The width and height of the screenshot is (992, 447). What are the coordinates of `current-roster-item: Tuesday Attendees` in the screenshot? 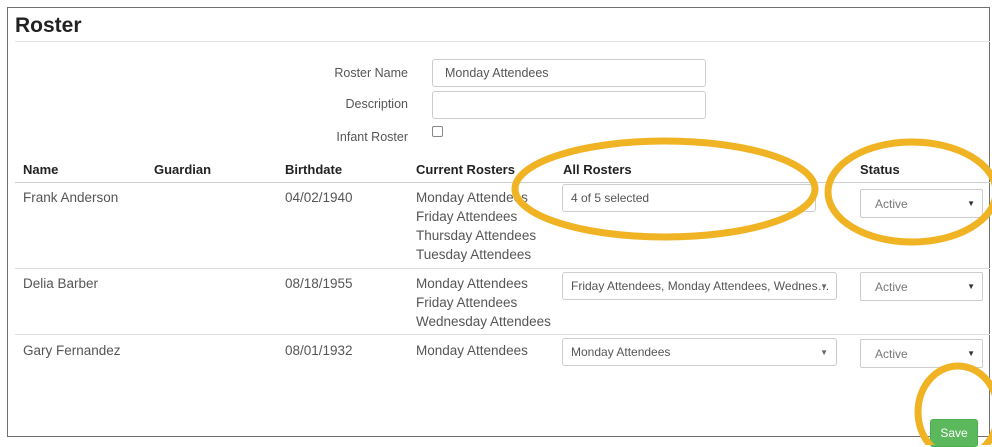 It's located at (474, 254).